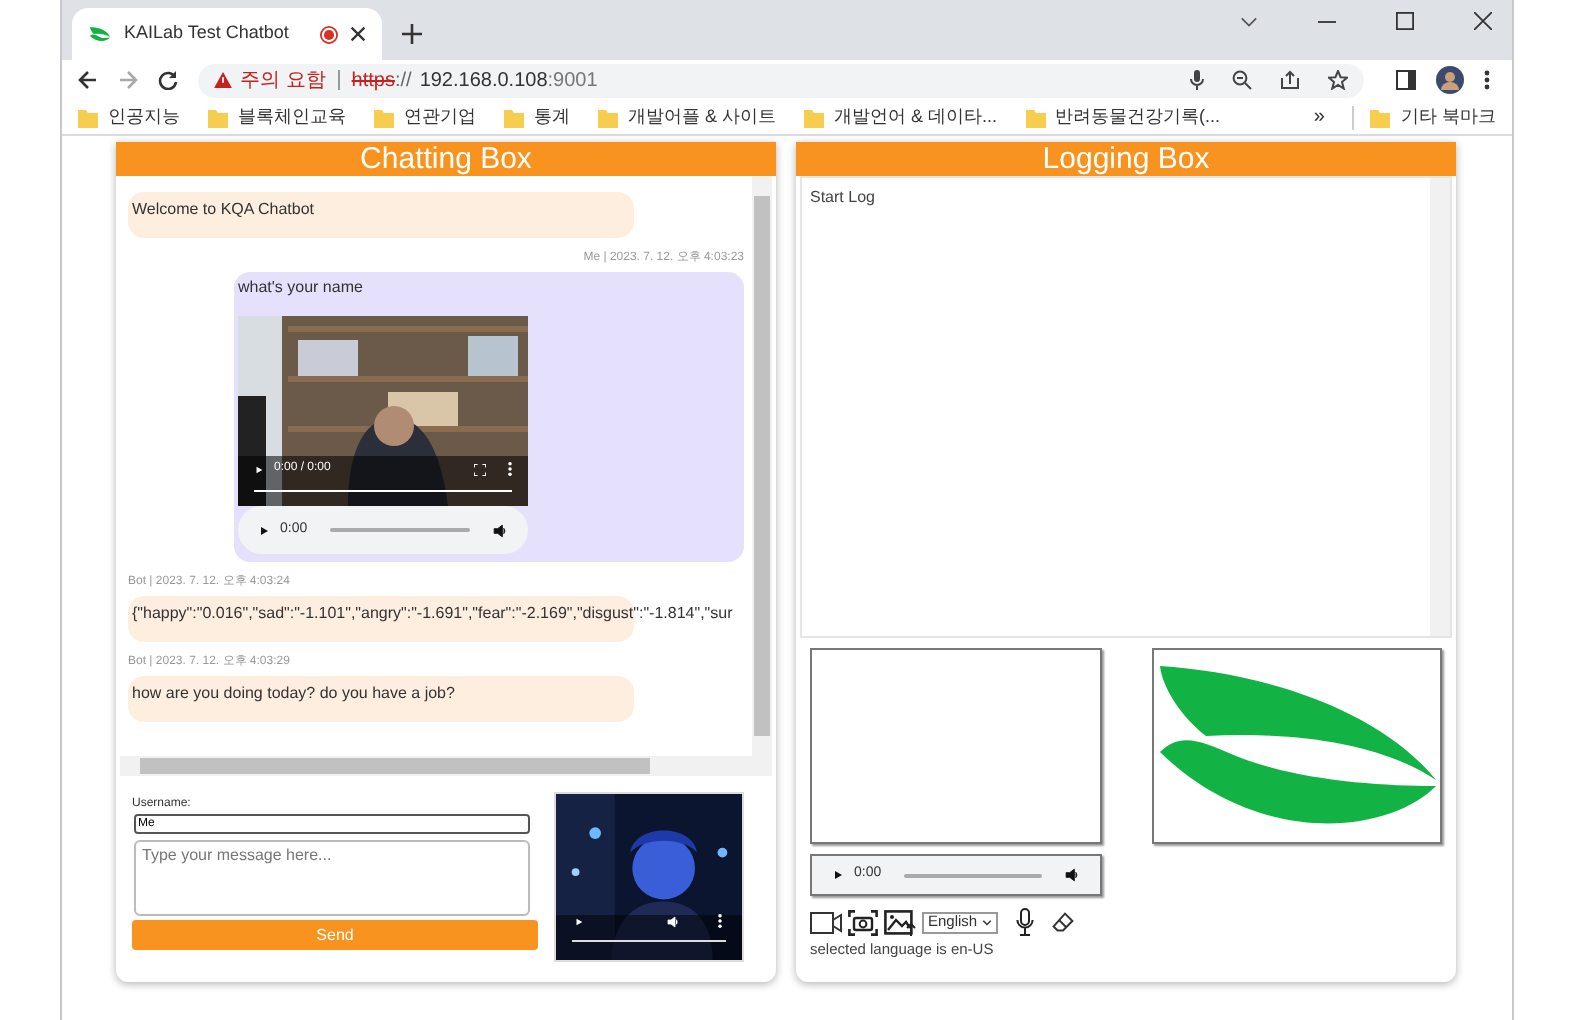 The height and width of the screenshot is (1020, 1576). Describe the element at coordinates (509, 81) in the screenshot. I see `url-host: 192.168.0.108:9001` at that location.